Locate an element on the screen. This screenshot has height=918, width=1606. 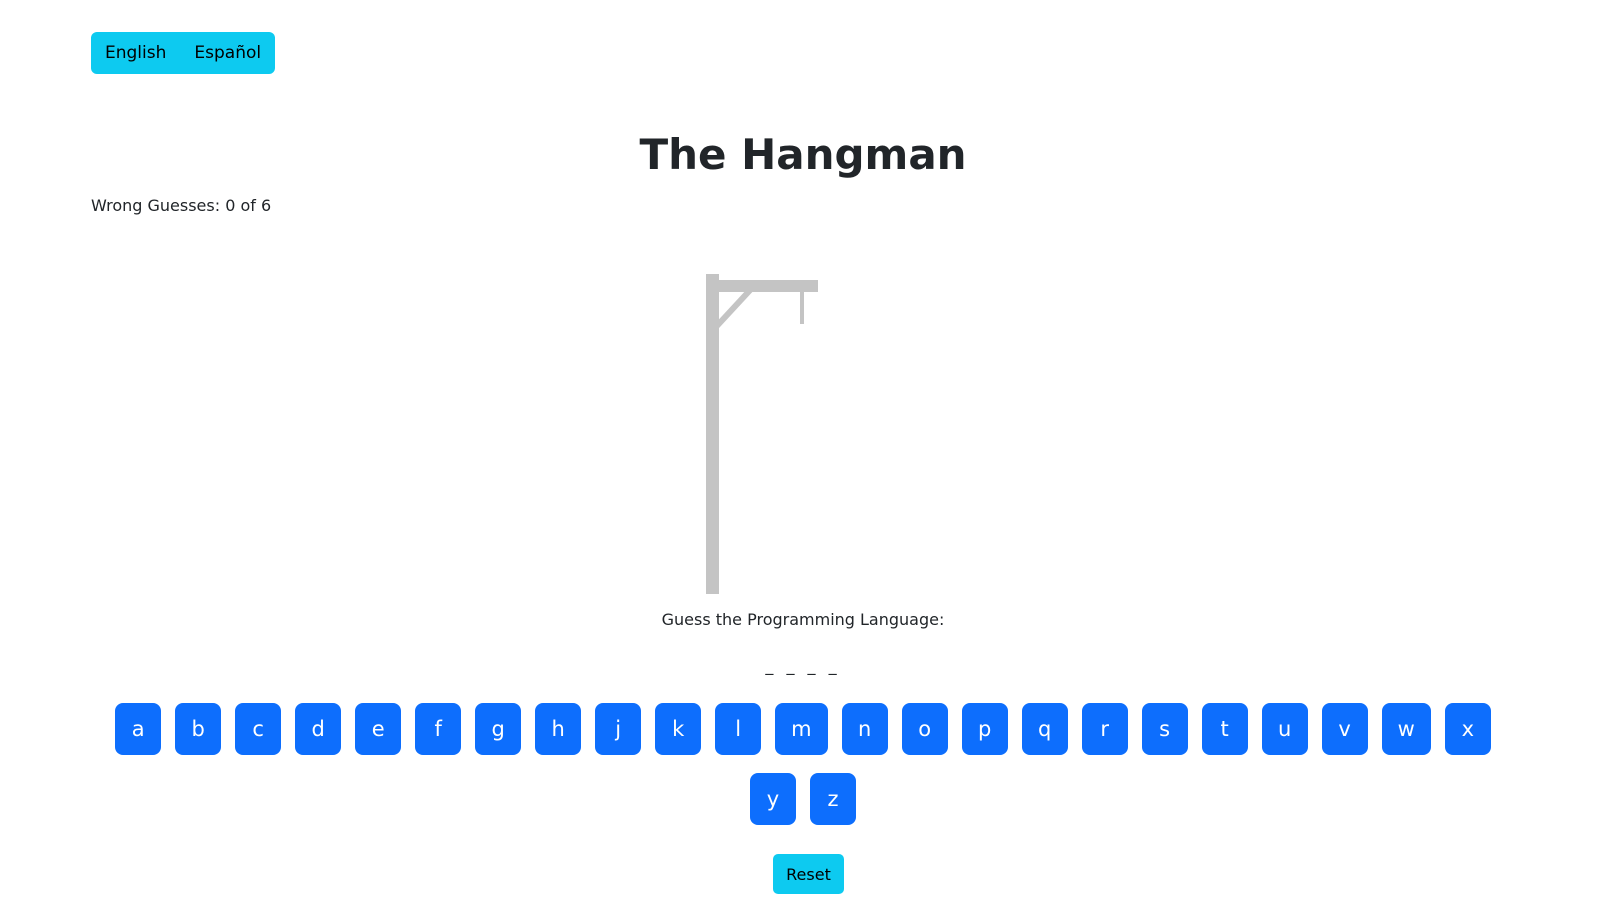
letter-button-u: u is located at coordinates (1284, 729).